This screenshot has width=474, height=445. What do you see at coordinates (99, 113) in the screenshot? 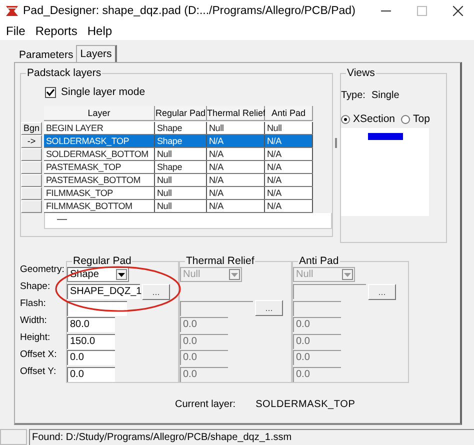
I see `column-header: Layer` at bounding box center [99, 113].